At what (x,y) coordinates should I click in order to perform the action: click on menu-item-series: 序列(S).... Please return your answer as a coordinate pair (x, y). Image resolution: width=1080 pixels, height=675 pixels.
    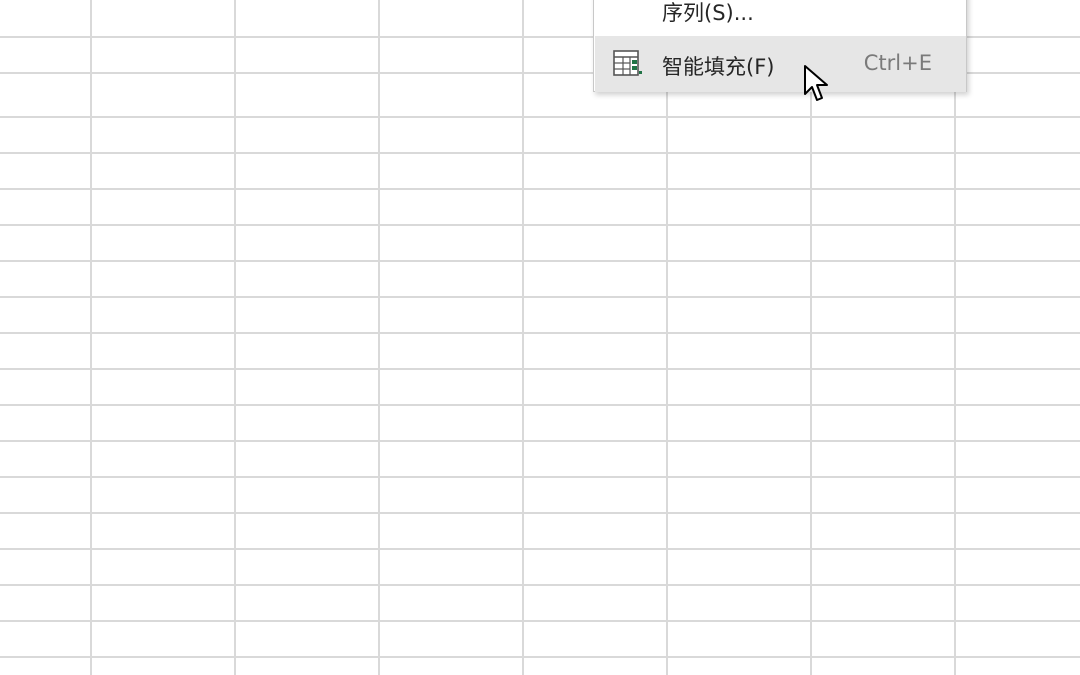
    Looking at the image, I should click on (780, 16).